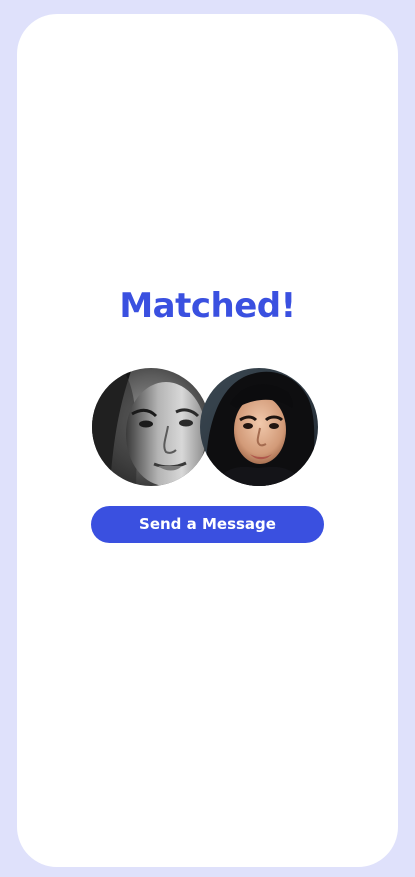  I want to click on avatar-right, so click(259, 427).